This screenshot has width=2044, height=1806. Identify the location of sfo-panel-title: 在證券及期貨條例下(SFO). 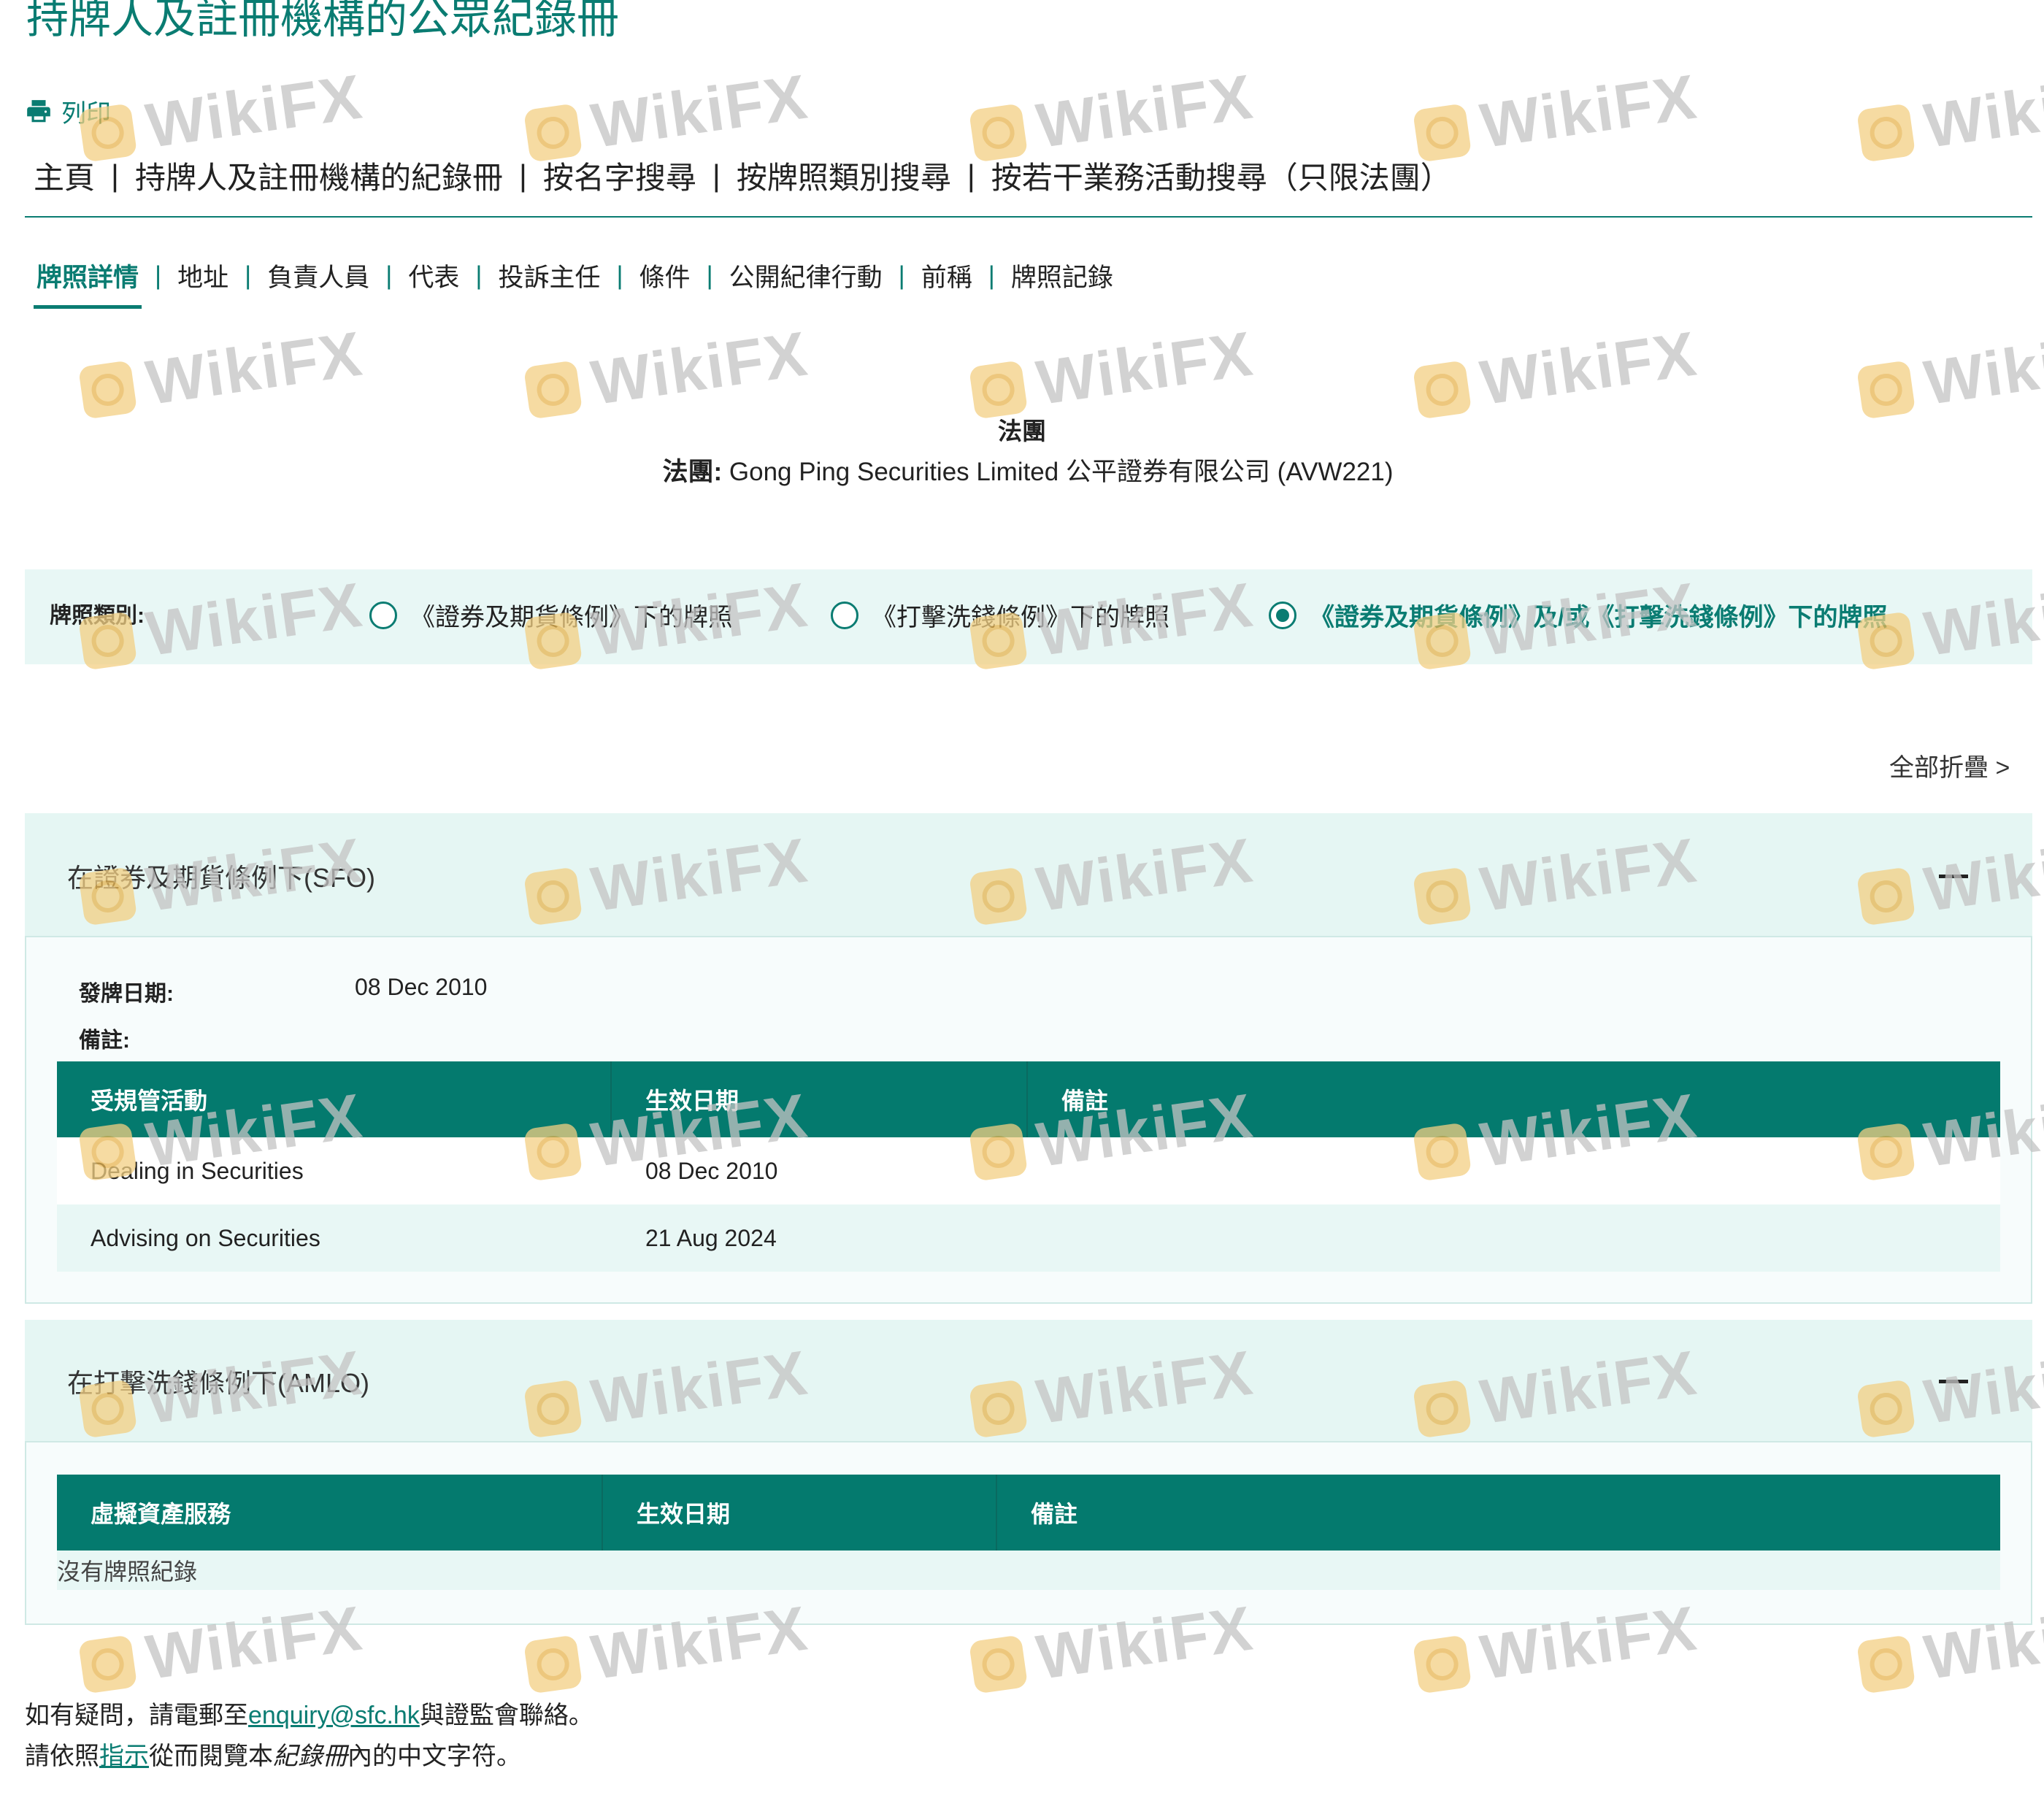
(221, 878).